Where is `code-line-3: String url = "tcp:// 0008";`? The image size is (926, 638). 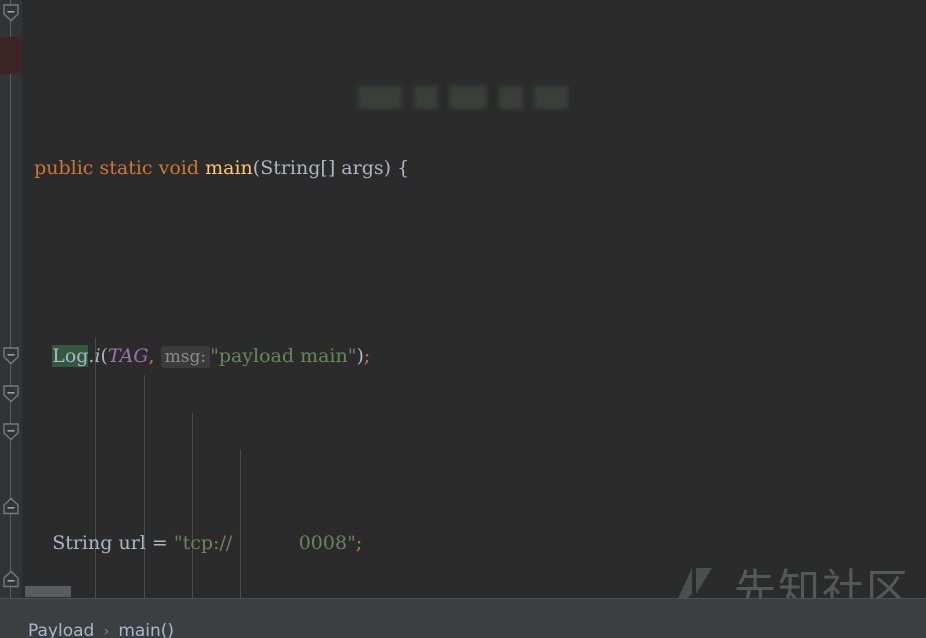 code-line-3: String url = "tcp:// 0008"; is located at coordinates (474, 544).